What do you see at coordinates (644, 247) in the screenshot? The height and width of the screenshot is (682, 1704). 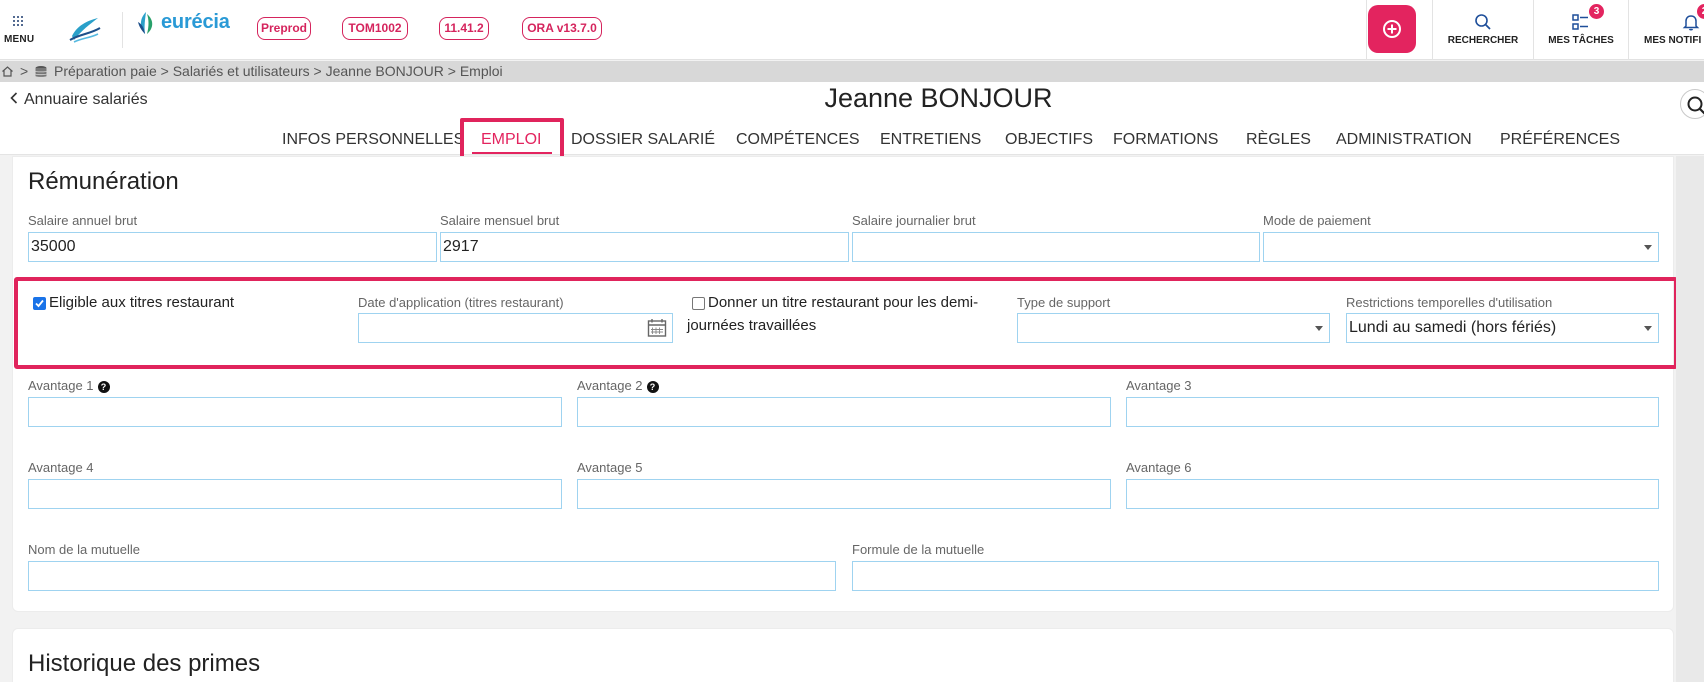 I see `salaire-mensuel-input` at bounding box center [644, 247].